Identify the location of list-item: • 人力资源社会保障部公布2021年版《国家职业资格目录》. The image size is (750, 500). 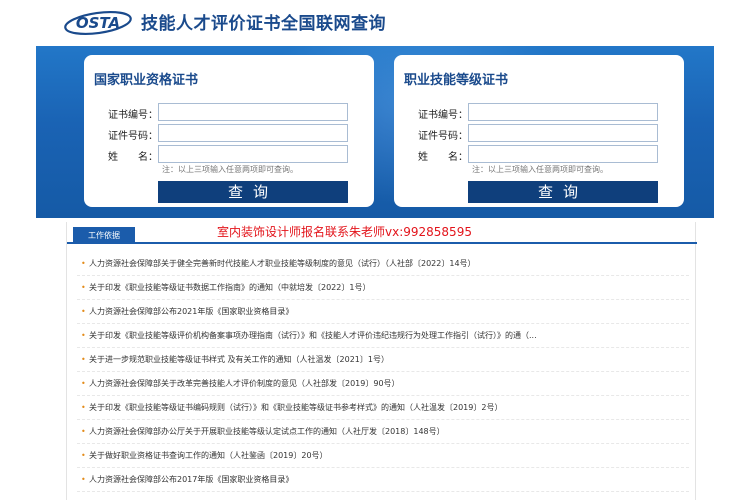
(383, 312).